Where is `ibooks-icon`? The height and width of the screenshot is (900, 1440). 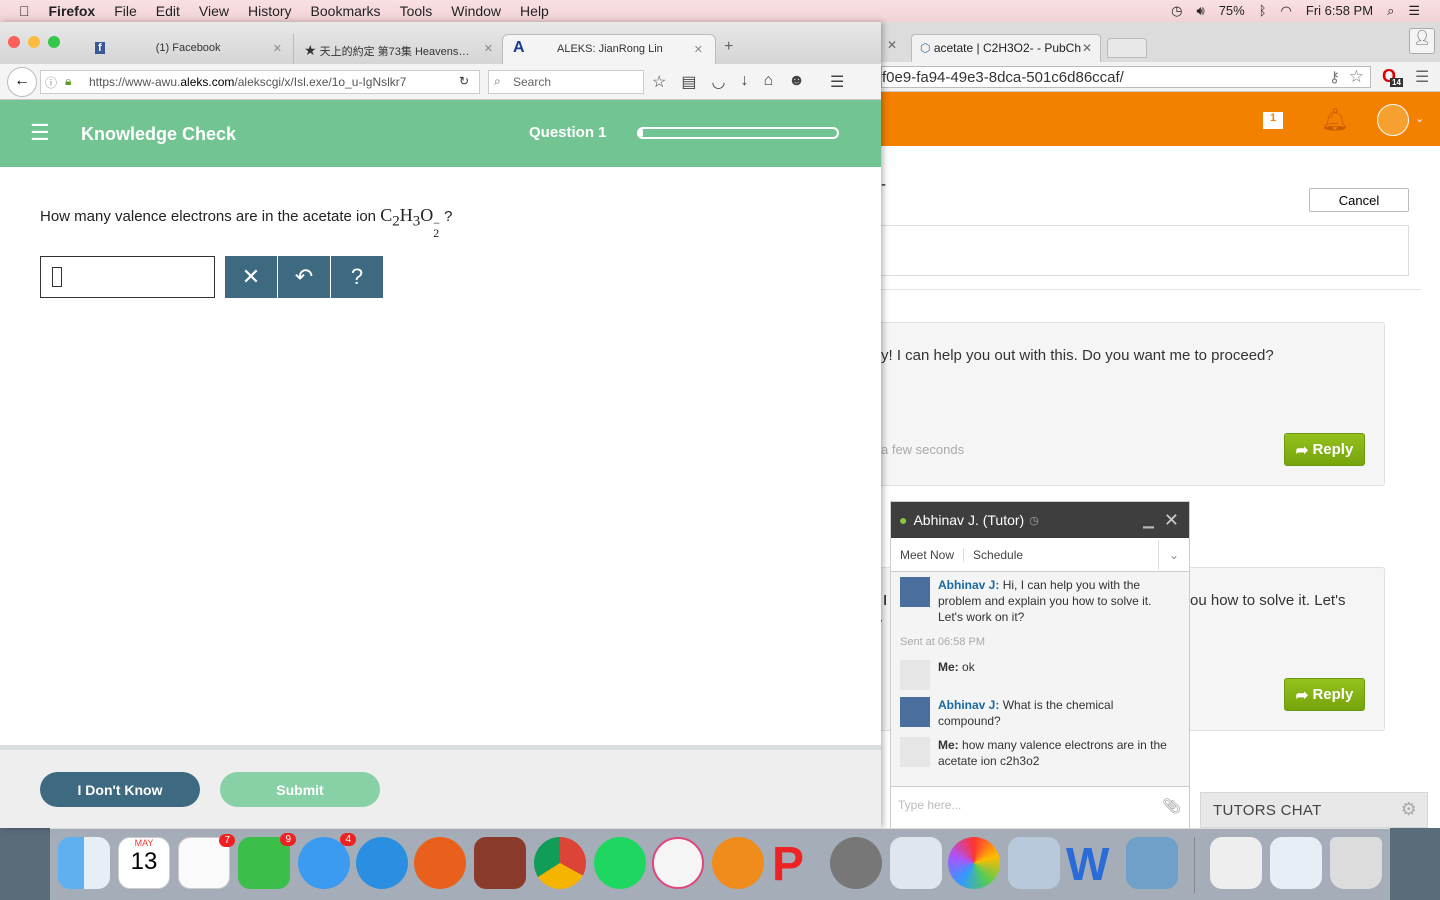
ibooks-icon is located at coordinates (738, 863).